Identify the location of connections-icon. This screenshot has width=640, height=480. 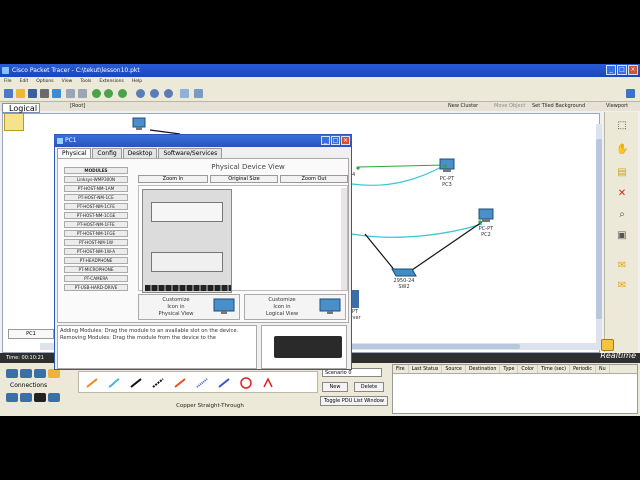
(54, 373).